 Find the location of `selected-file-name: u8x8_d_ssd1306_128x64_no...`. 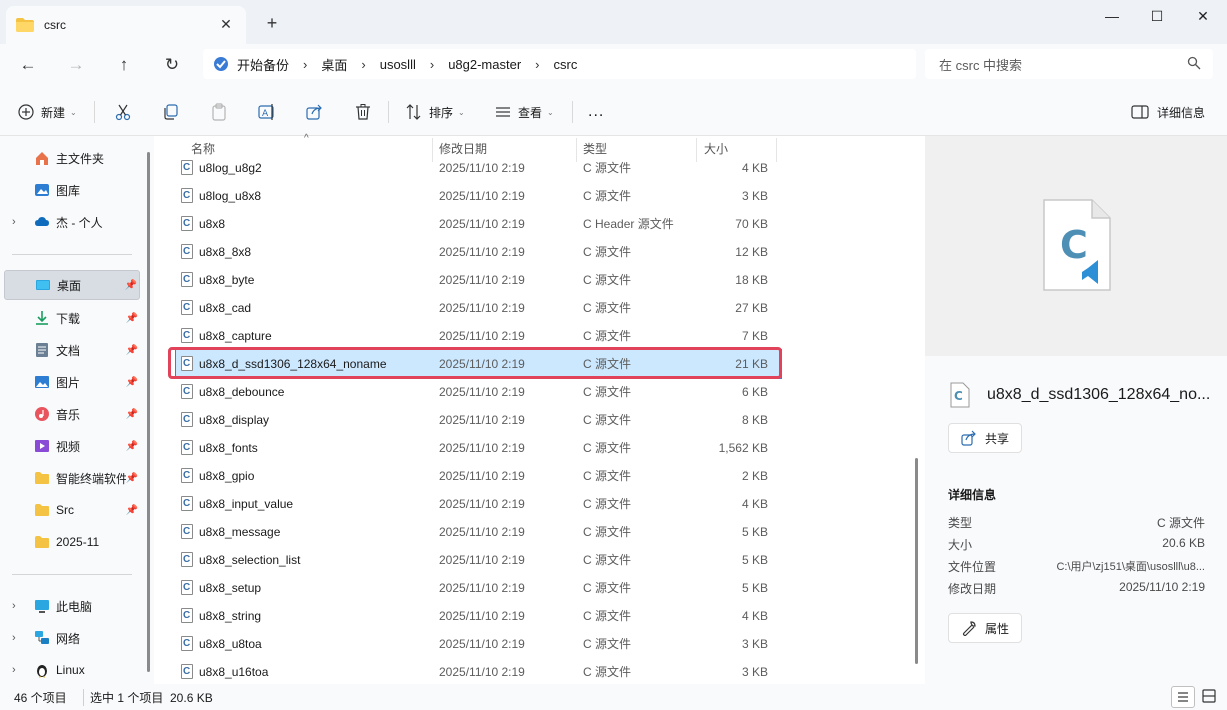

selected-file-name: u8x8_d_ssd1306_128x64_no... is located at coordinates (1099, 394).